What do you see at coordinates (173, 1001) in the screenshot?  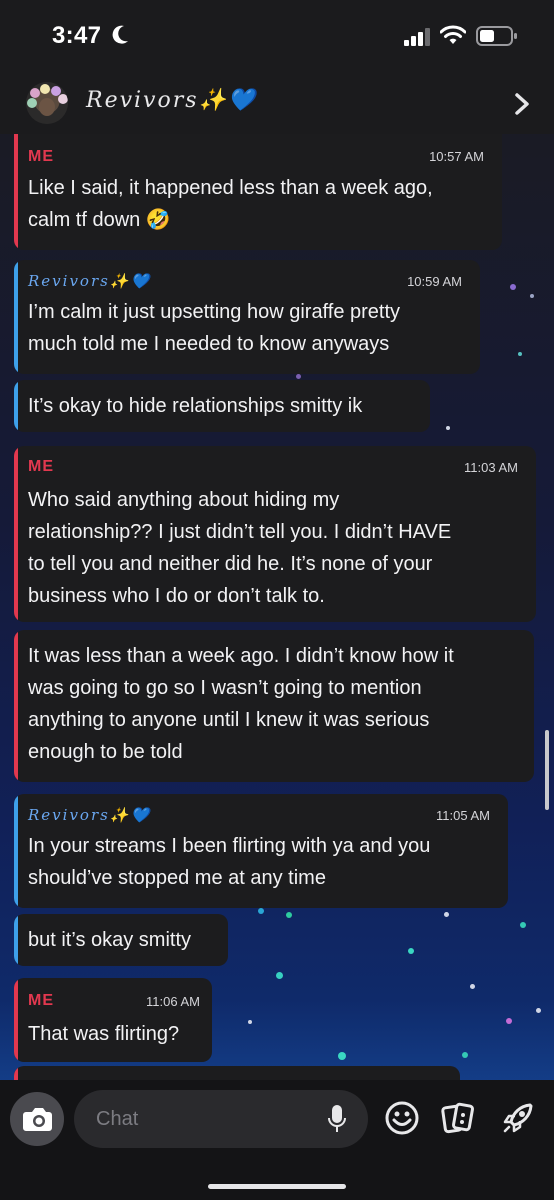 I see `message-timestamp: 11:06 AM` at bounding box center [173, 1001].